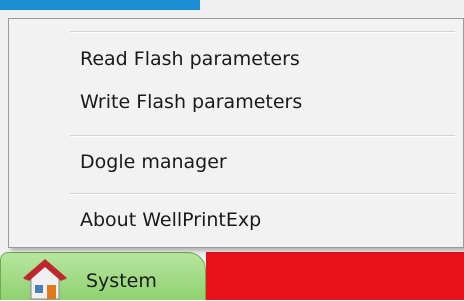 The width and height of the screenshot is (464, 301). I want to click on menu-item-dogle-manager: Dogle manager, so click(236, 163).